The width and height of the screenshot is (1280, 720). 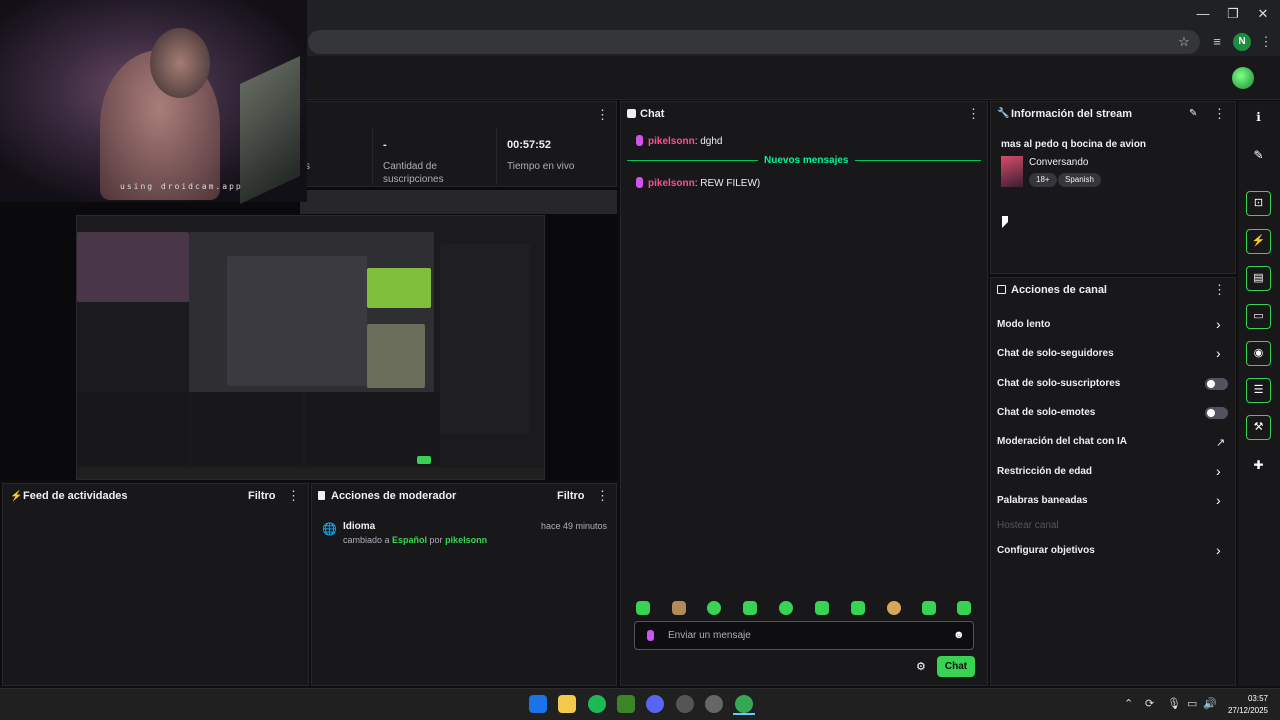 I want to click on minecraft-icon, so click(x=626, y=704).